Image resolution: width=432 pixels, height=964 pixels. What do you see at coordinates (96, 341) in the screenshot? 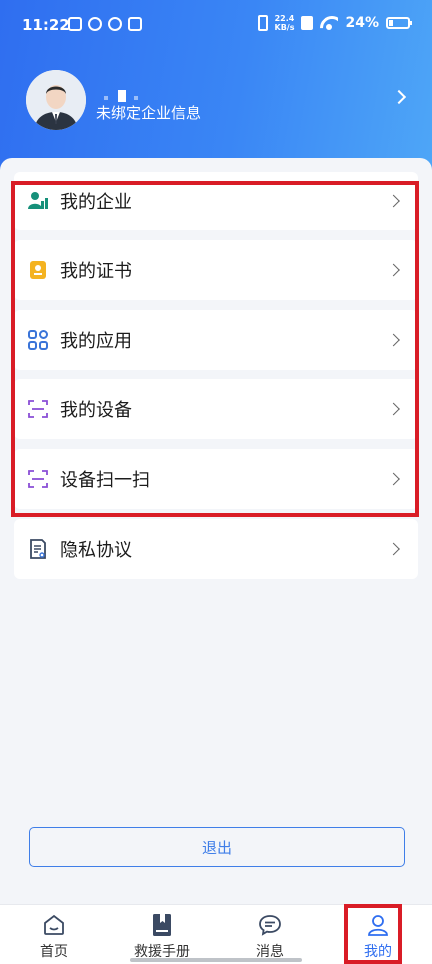
I see `menu-item-label: 我的应用` at bounding box center [96, 341].